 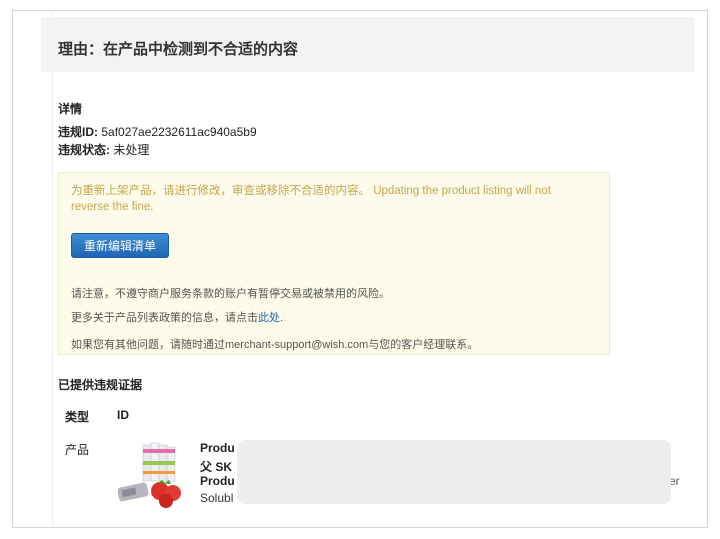 I want to click on edit-listing-button: 重新编辑清单, so click(x=120, y=245).